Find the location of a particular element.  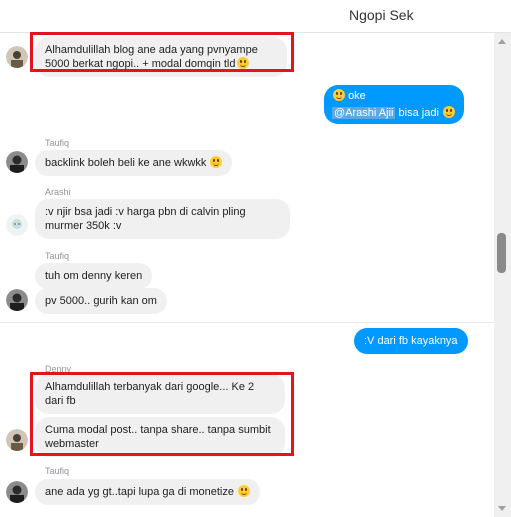

message-bubble: pv 5000.. gurih kan om is located at coordinates (101, 301).